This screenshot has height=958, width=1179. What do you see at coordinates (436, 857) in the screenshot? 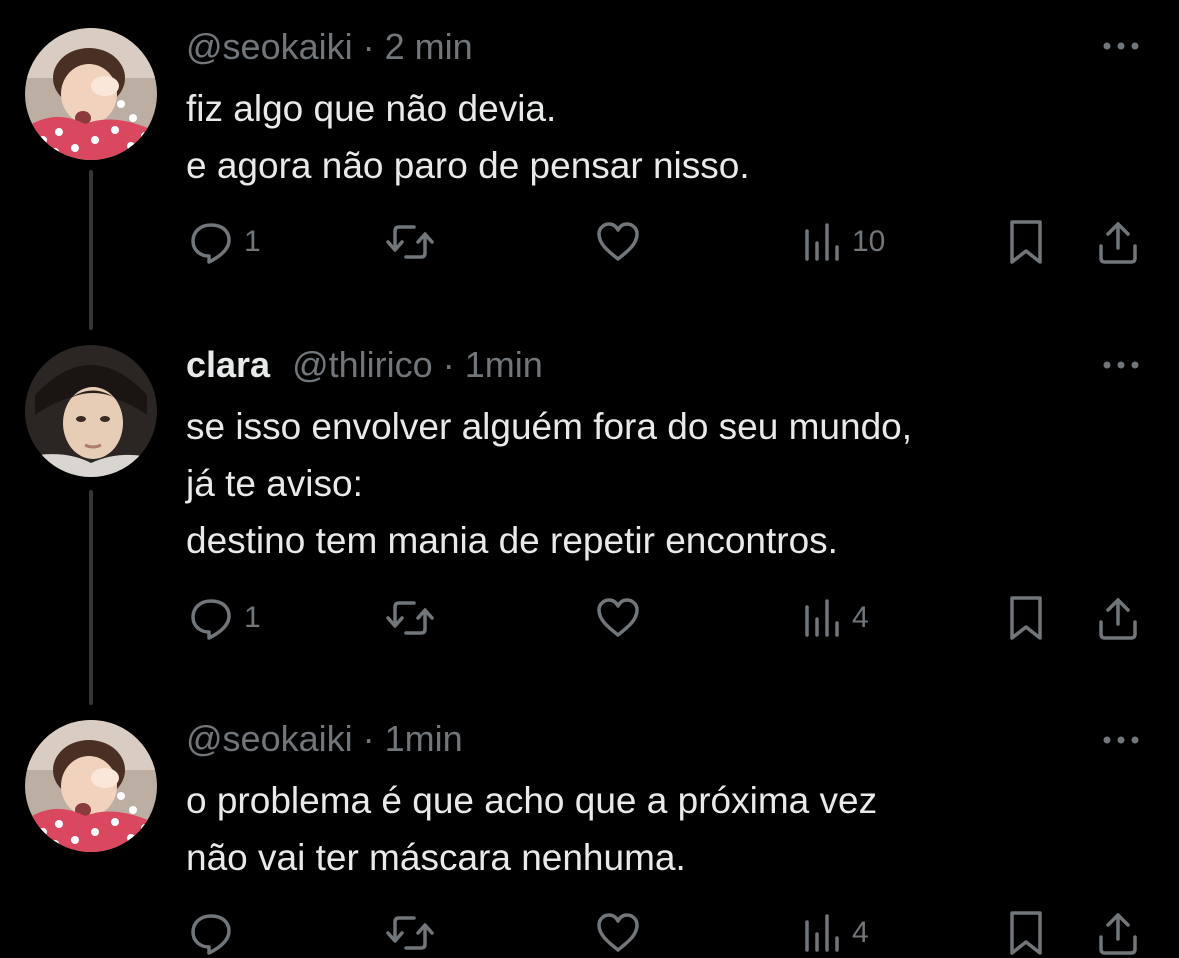
I see `tweet-text-line: não vai ter máscara nenhuma.` at bounding box center [436, 857].